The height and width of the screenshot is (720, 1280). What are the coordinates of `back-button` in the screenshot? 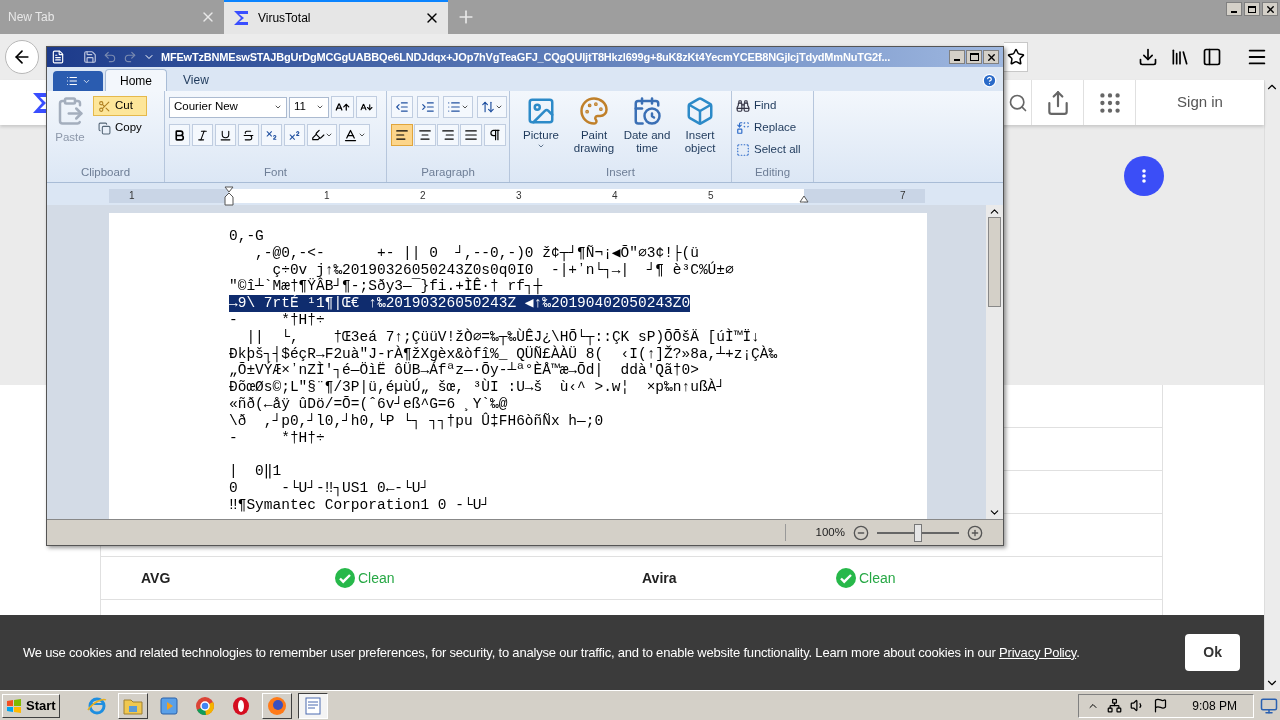 It's located at (22, 57).